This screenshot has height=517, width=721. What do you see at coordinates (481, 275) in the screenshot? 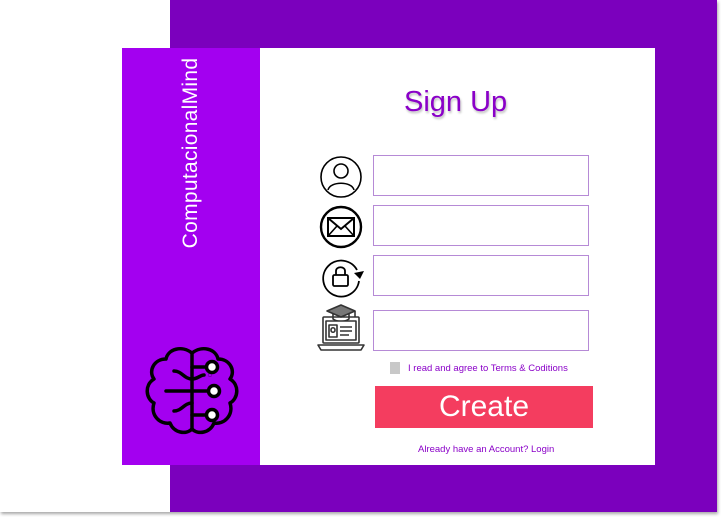
I see `password-field` at bounding box center [481, 275].